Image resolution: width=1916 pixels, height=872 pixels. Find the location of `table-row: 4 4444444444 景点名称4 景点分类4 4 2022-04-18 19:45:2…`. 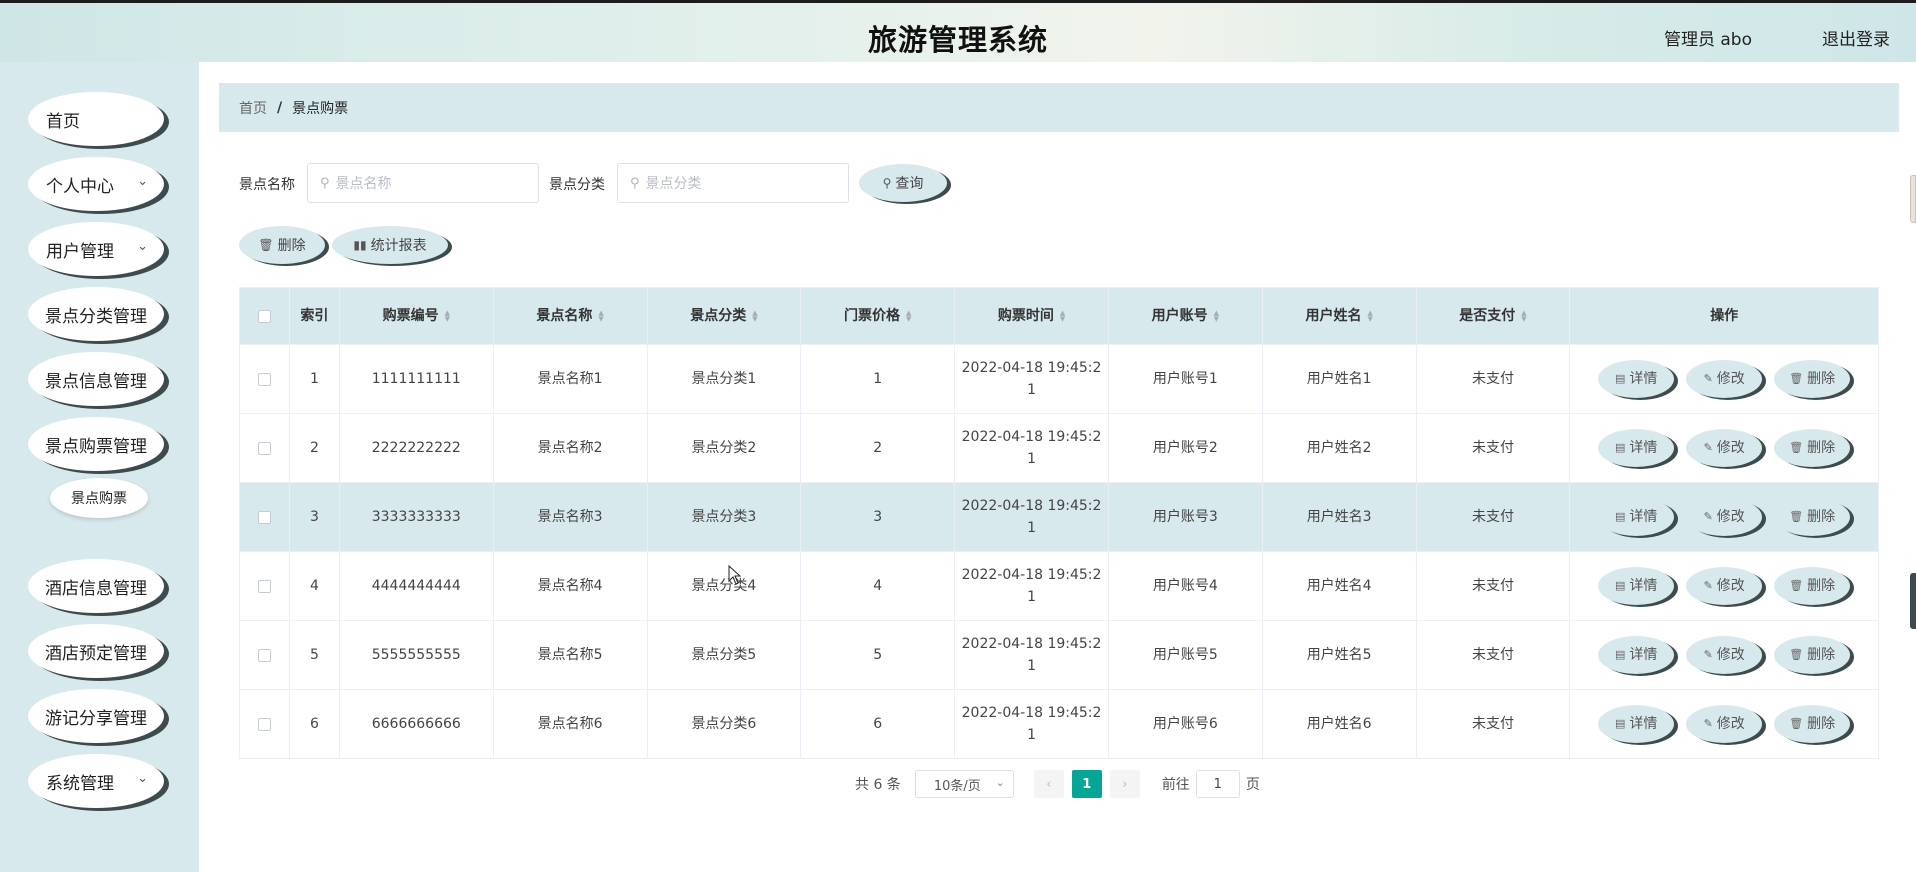

table-row: 4 4444444444 景点名称4 景点分类4 4 2022-04-18 19:45:2… is located at coordinates (1059, 585).